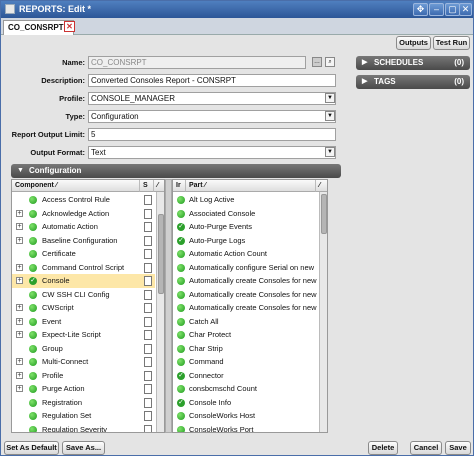 The width and height of the screenshot is (474, 456). I want to click on component-row: + ✓ Console, so click(83, 281).